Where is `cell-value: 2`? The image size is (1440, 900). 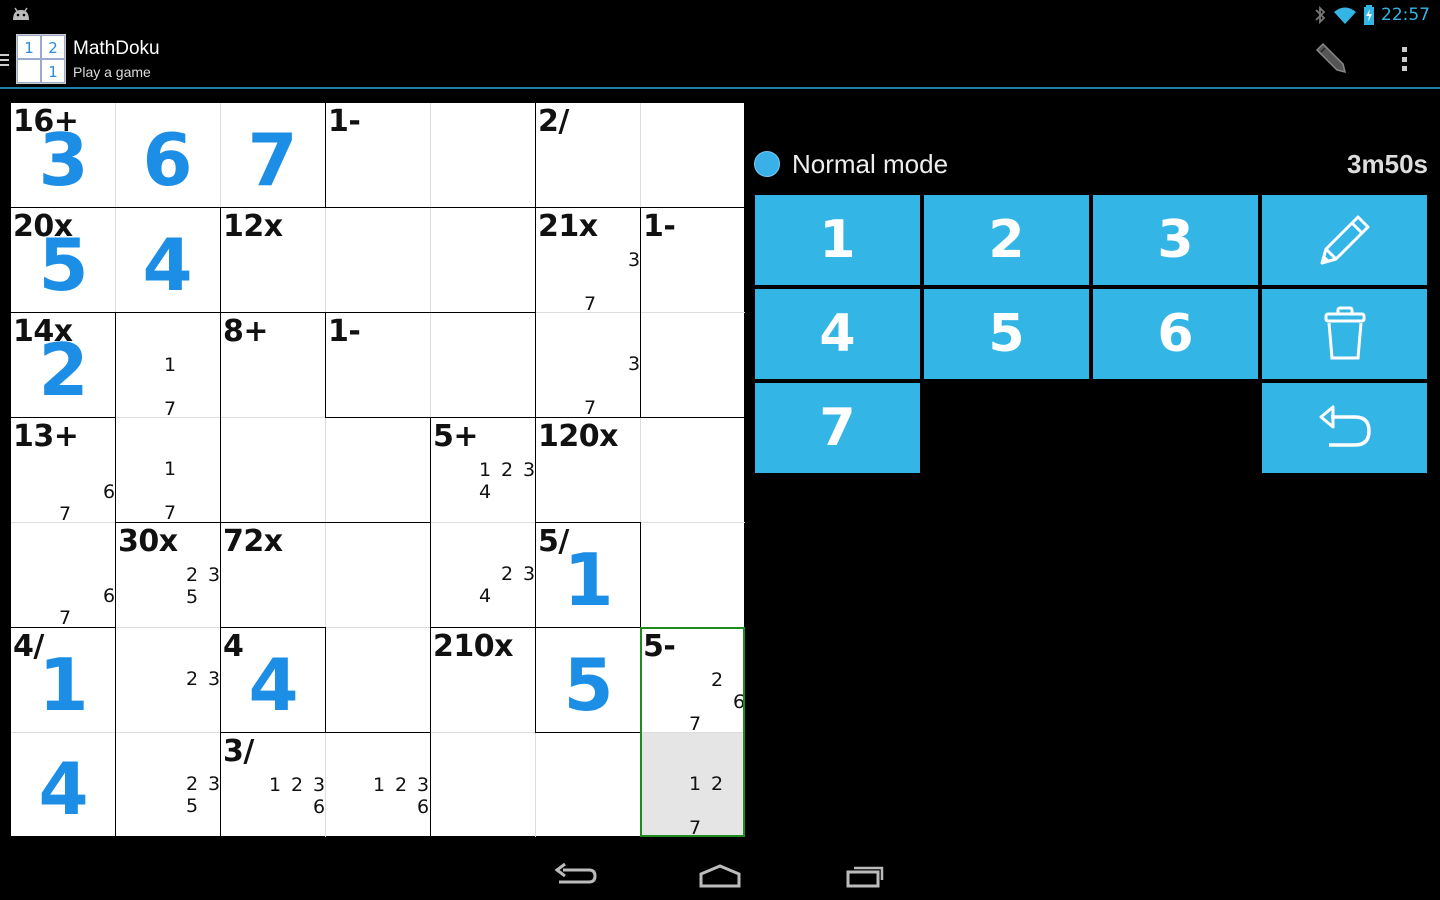
cell-value: 2 is located at coordinates (63, 369).